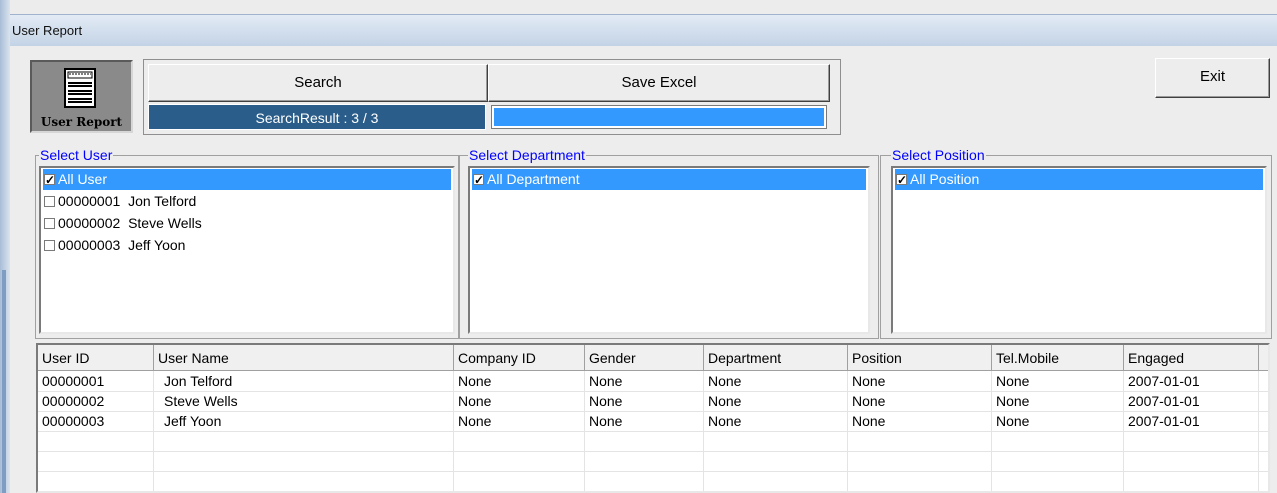  Describe the element at coordinates (73, 421) in the screenshot. I see `cell-user-id: 00000003` at that location.